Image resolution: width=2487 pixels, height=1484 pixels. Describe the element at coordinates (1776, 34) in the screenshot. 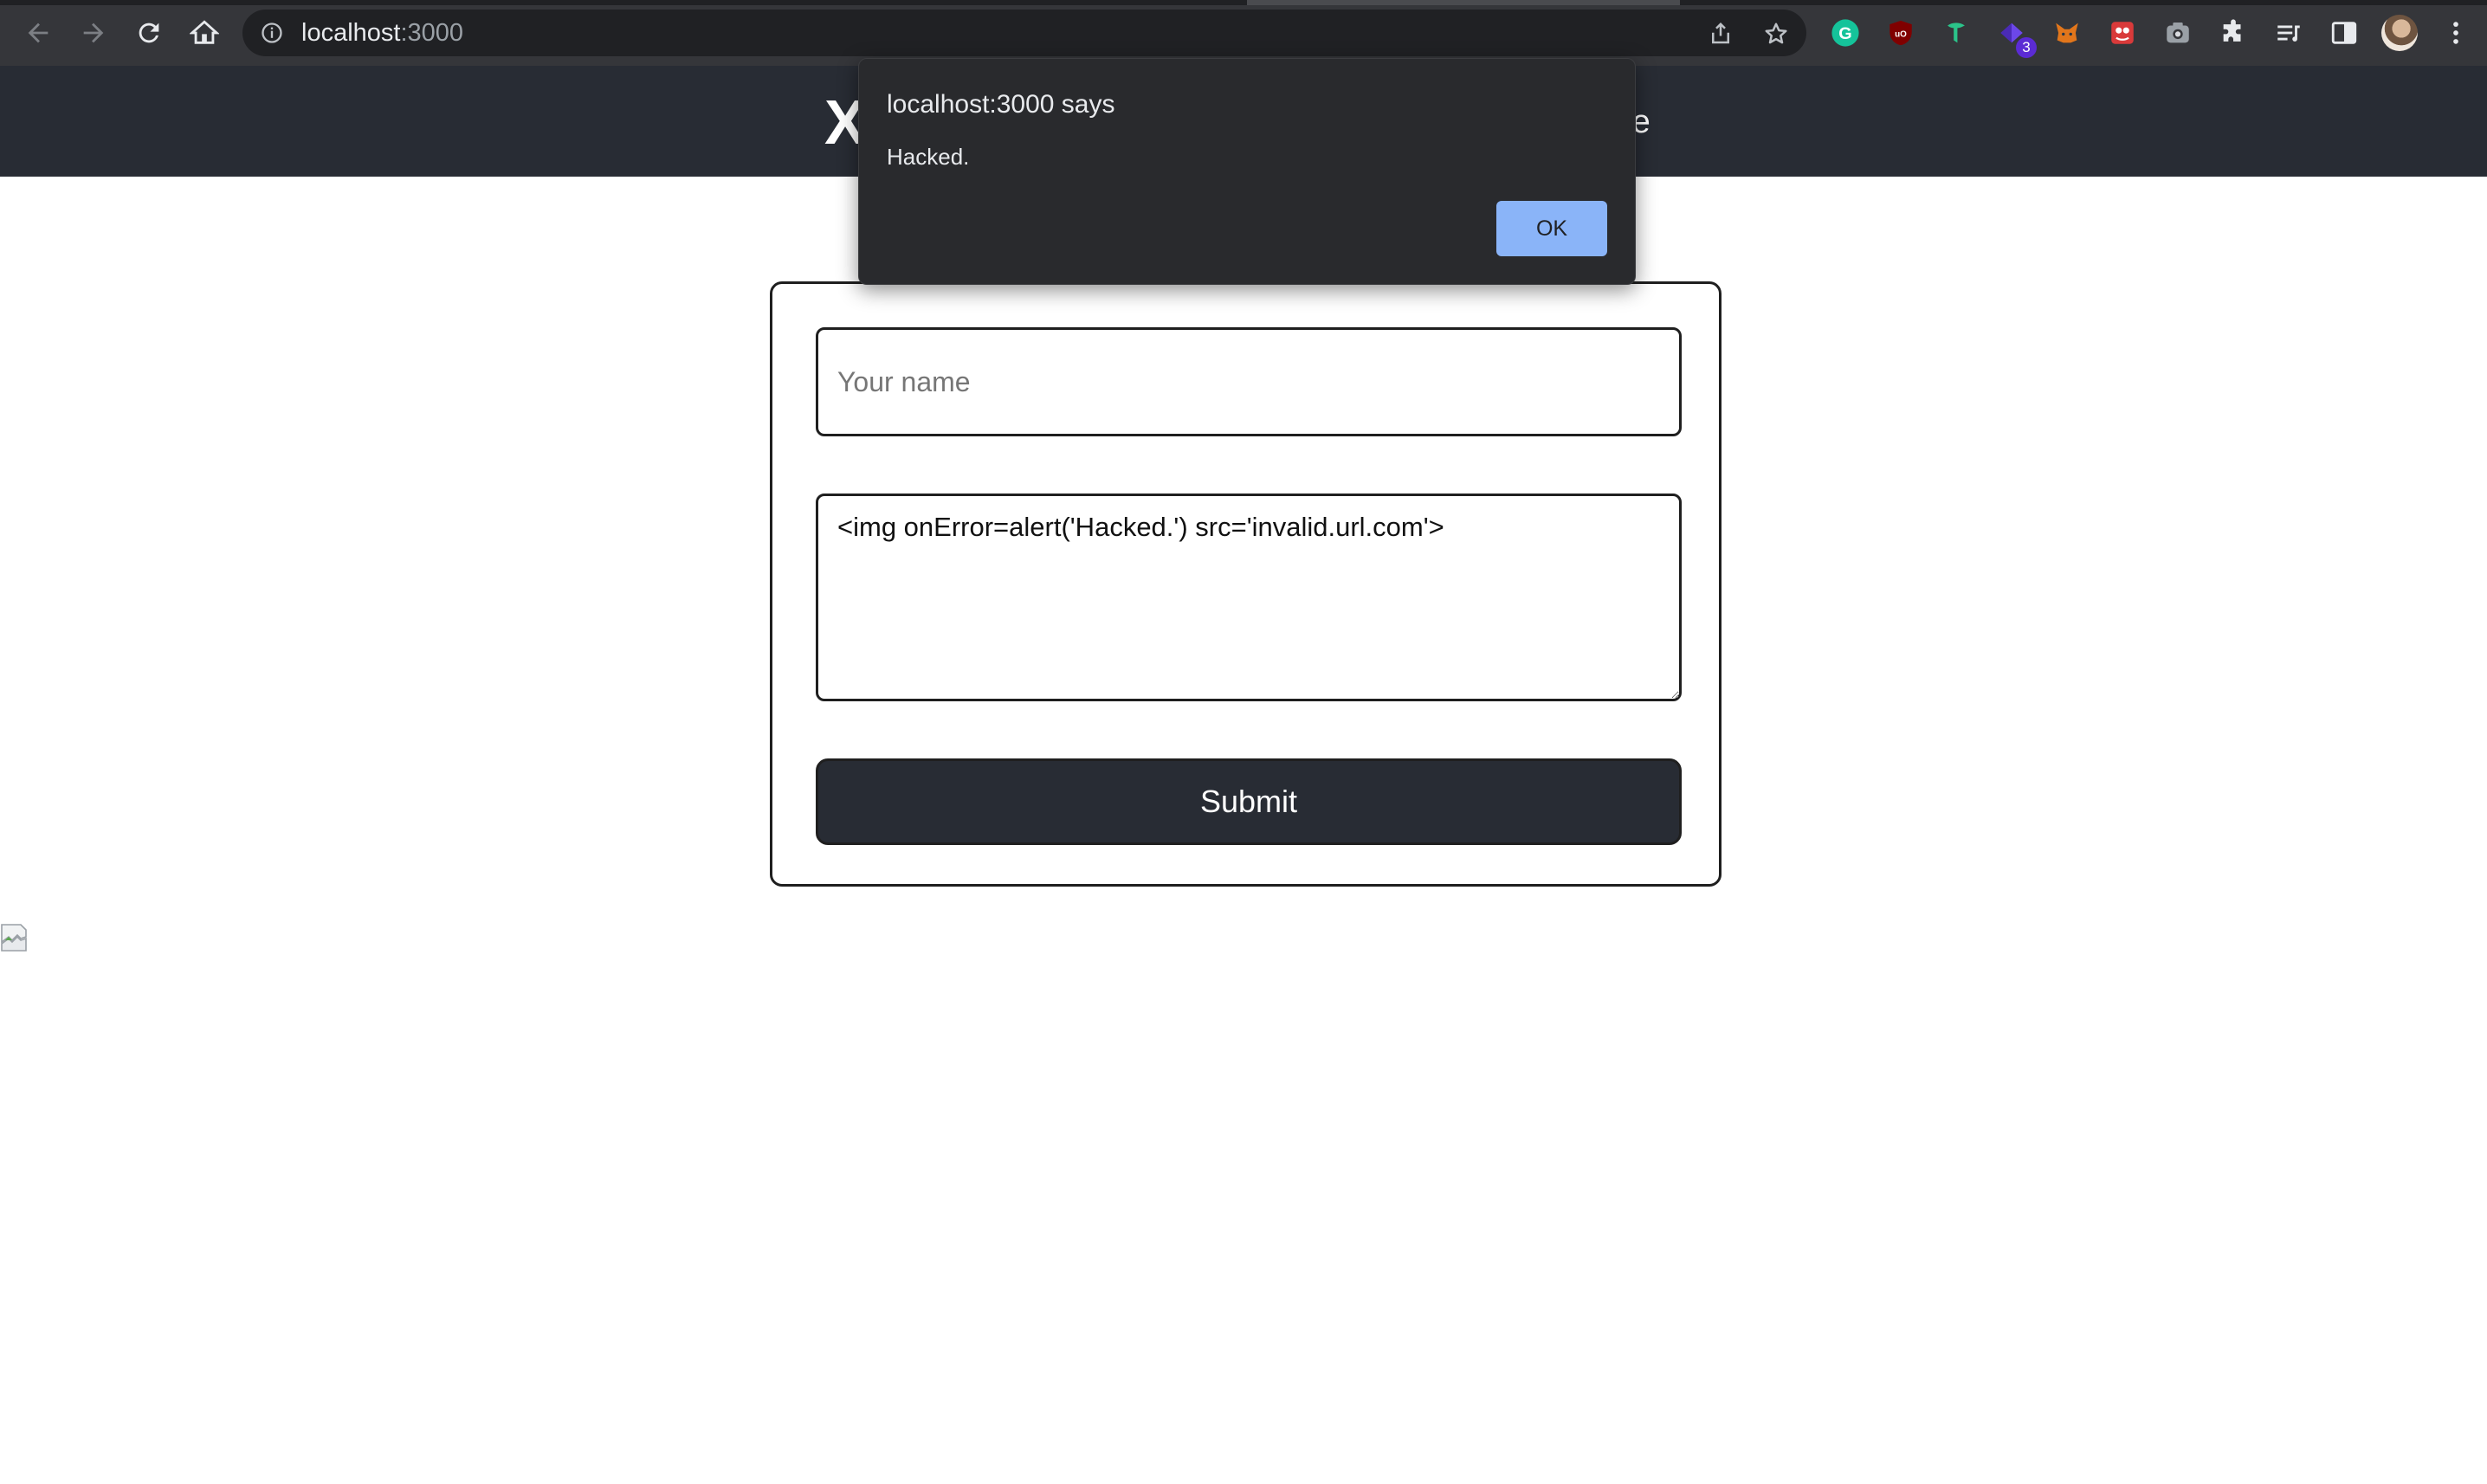

I see `bookmark-star-icon` at that location.